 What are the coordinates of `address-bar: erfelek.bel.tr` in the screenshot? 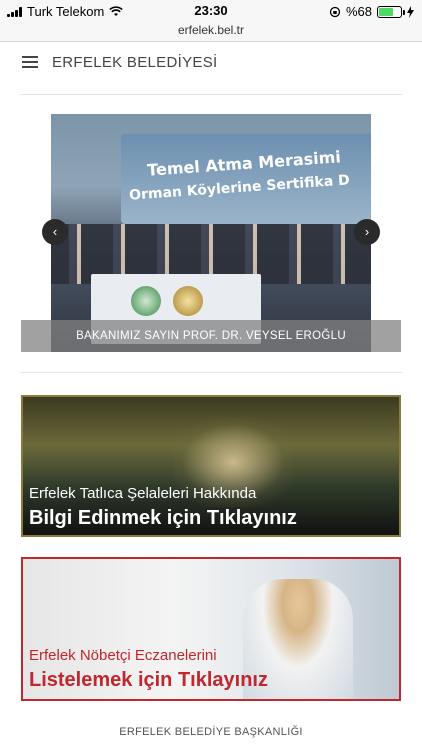 It's located at (211, 32).